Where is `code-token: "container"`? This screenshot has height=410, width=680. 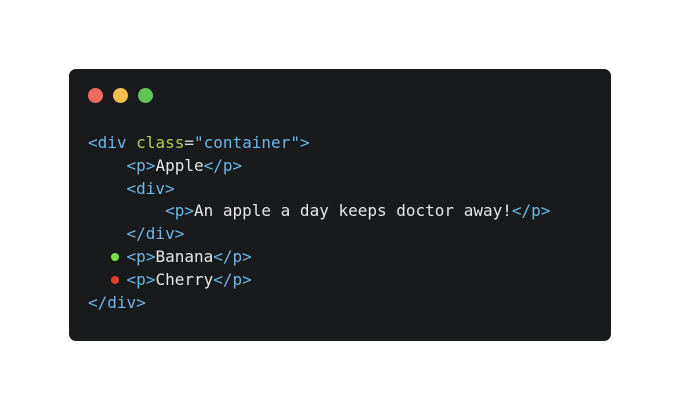
code-token: "container" is located at coordinates (246, 142).